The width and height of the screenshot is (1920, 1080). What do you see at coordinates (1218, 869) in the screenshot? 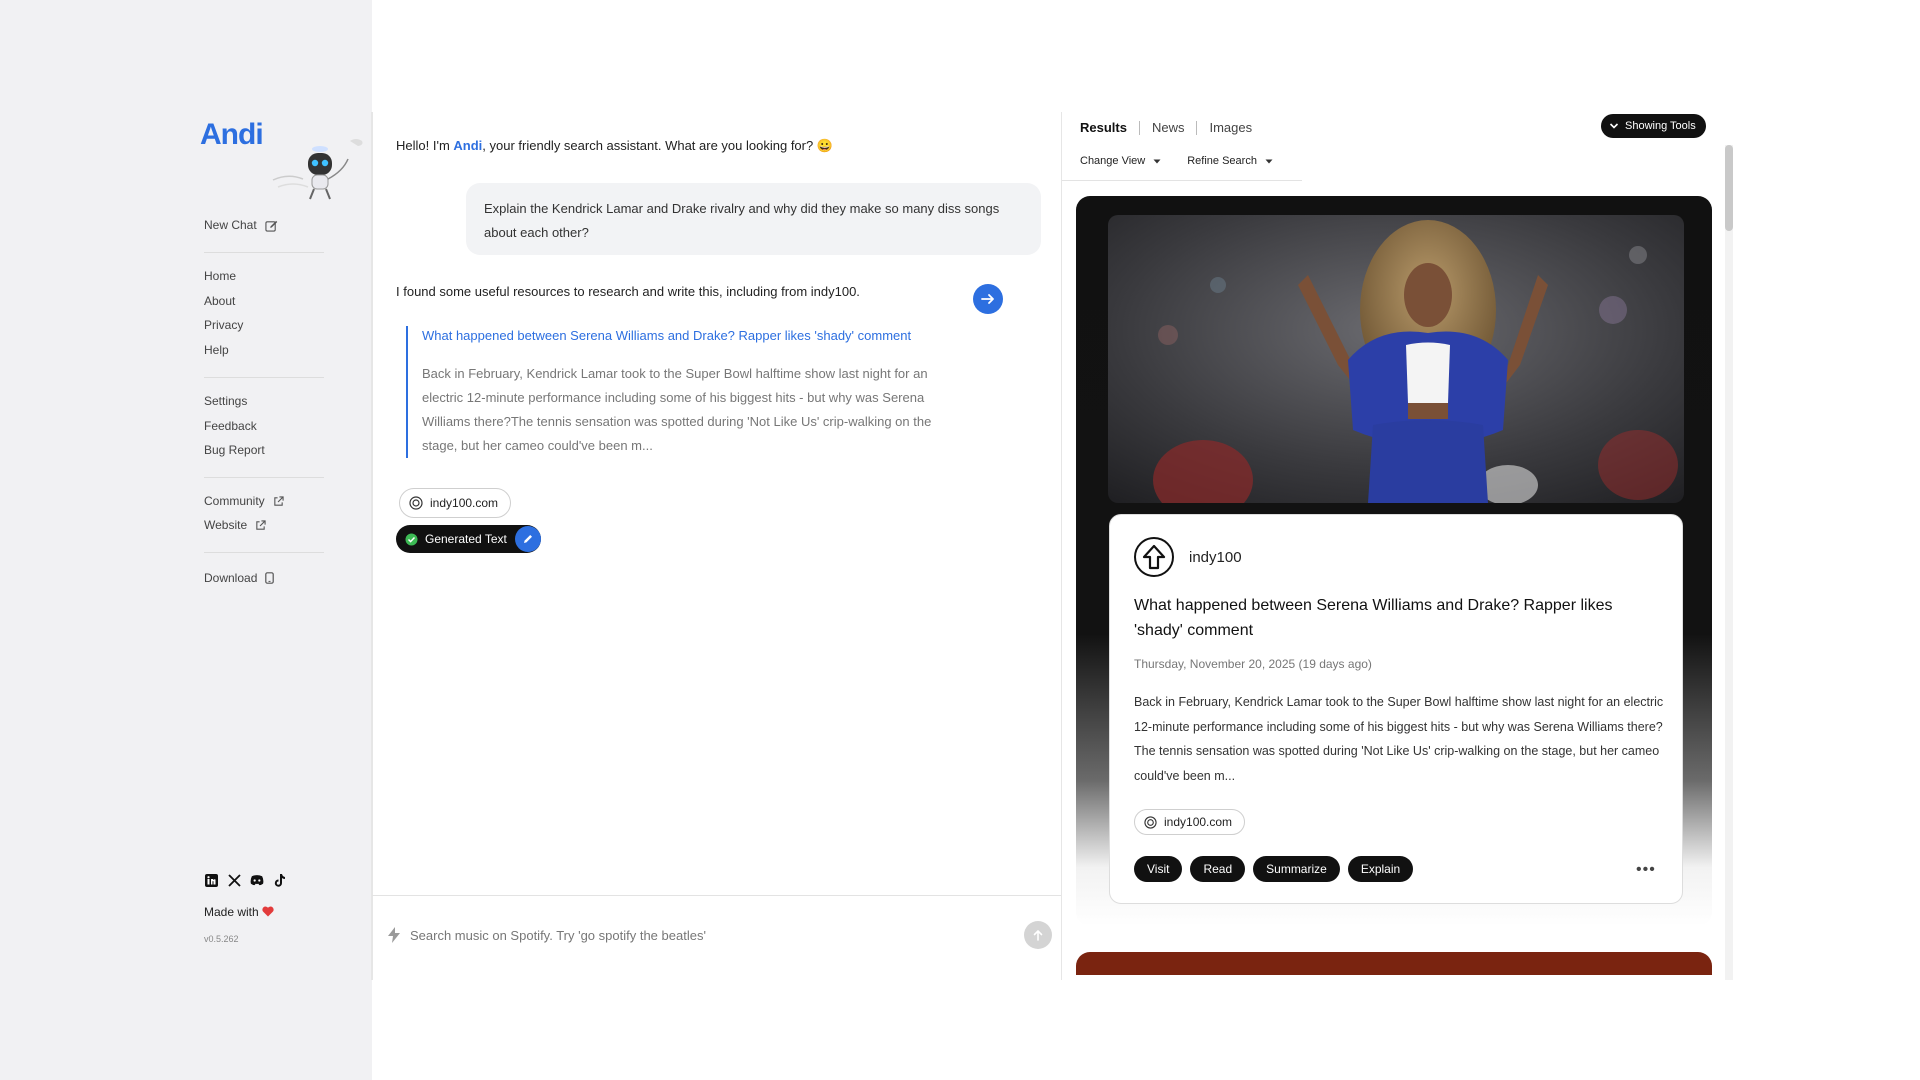
I see `read-button: Read` at bounding box center [1218, 869].